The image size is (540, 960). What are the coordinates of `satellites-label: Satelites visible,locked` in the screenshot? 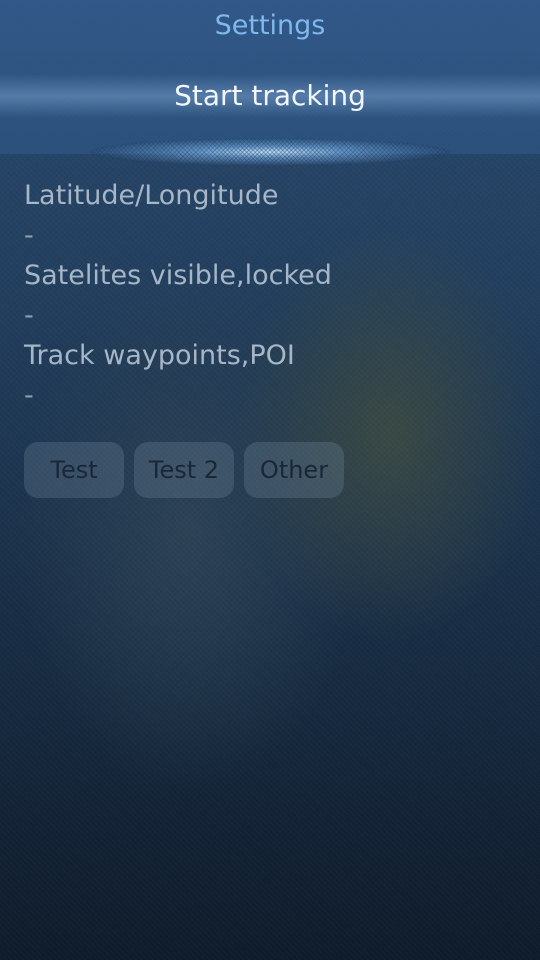 It's located at (178, 275).